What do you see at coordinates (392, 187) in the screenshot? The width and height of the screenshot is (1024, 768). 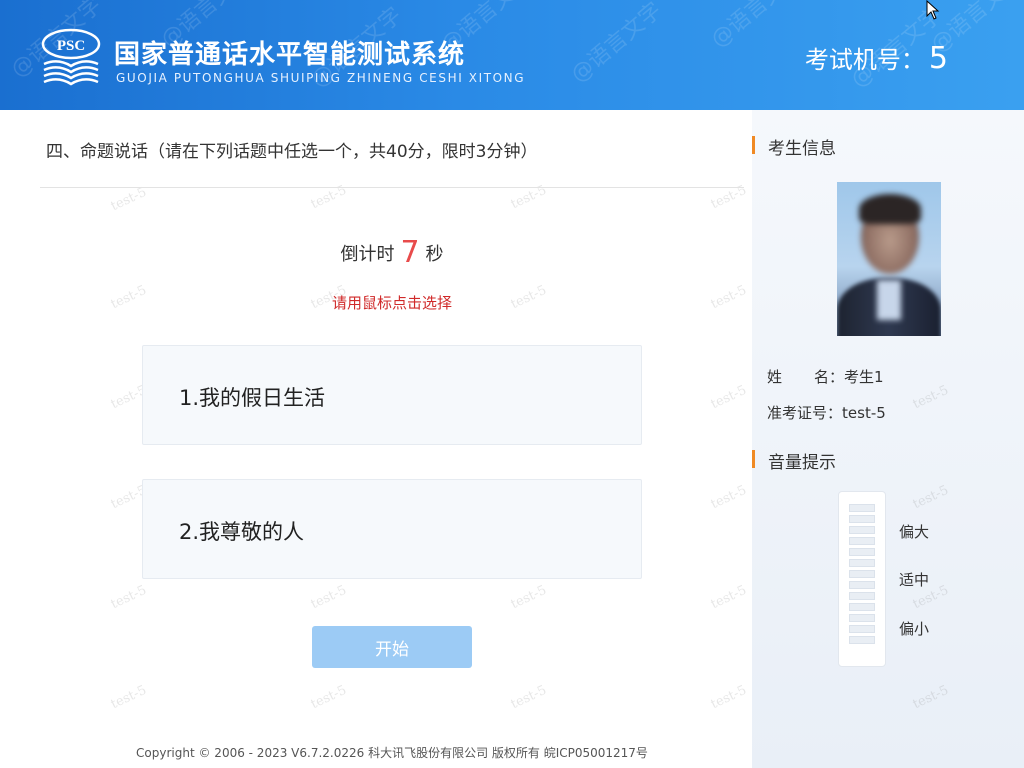 I see `divider` at bounding box center [392, 187].